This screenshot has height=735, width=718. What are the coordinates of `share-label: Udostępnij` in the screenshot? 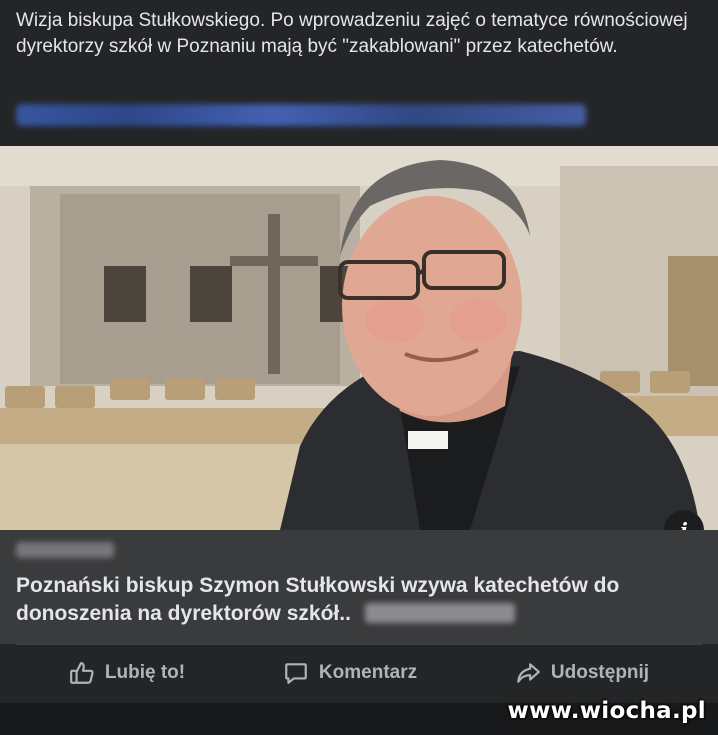 It's located at (600, 672).